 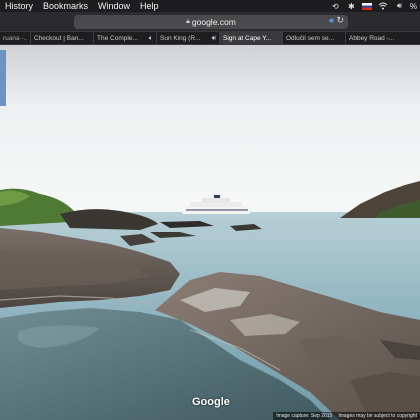 What do you see at coordinates (188, 21) in the screenshot?
I see `lock-icon: 🔒︎` at bounding box center [188, 21].